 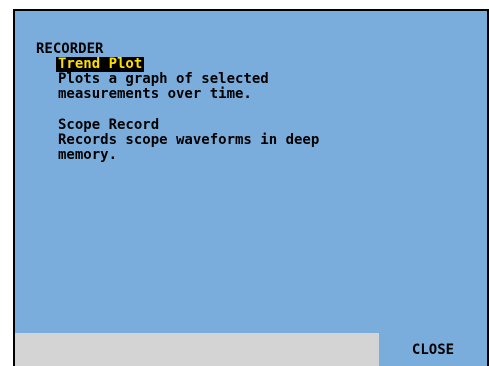 I want to click on menu-item-label-trend-plot: Trend Plot, so click(x=100, y=64).